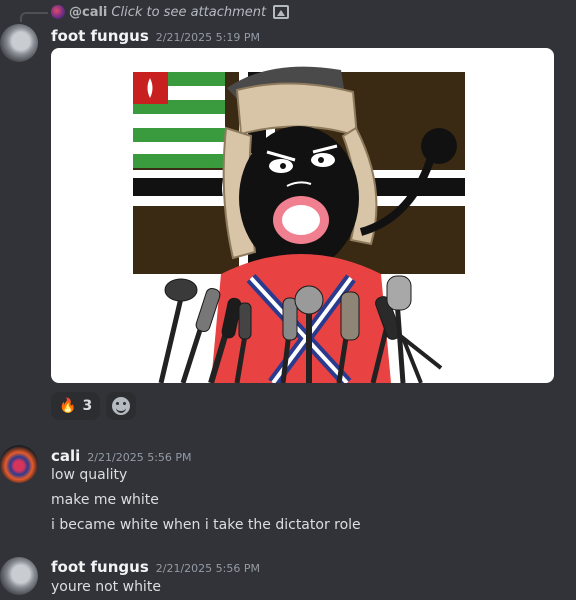 The height and width of the screenshot is (600, 576). Describe the element at coordinates (188, 12) in the screenshot. I see `reply-text: Click to see attachment` at that location.